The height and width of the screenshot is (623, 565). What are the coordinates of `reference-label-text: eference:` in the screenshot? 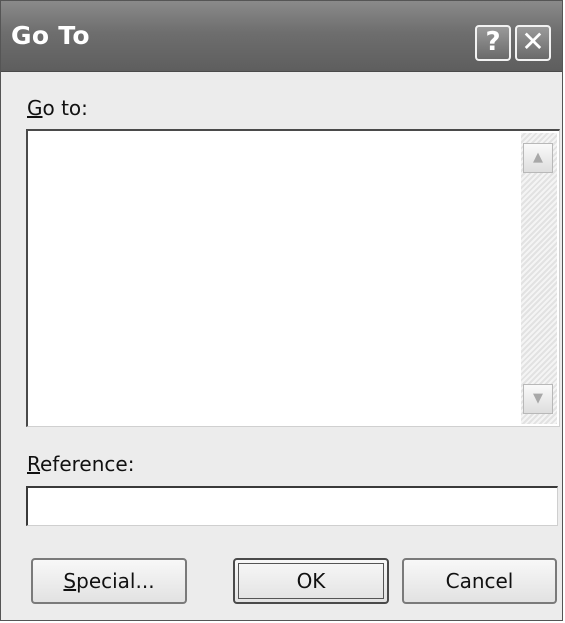 It's located at (87, 464).